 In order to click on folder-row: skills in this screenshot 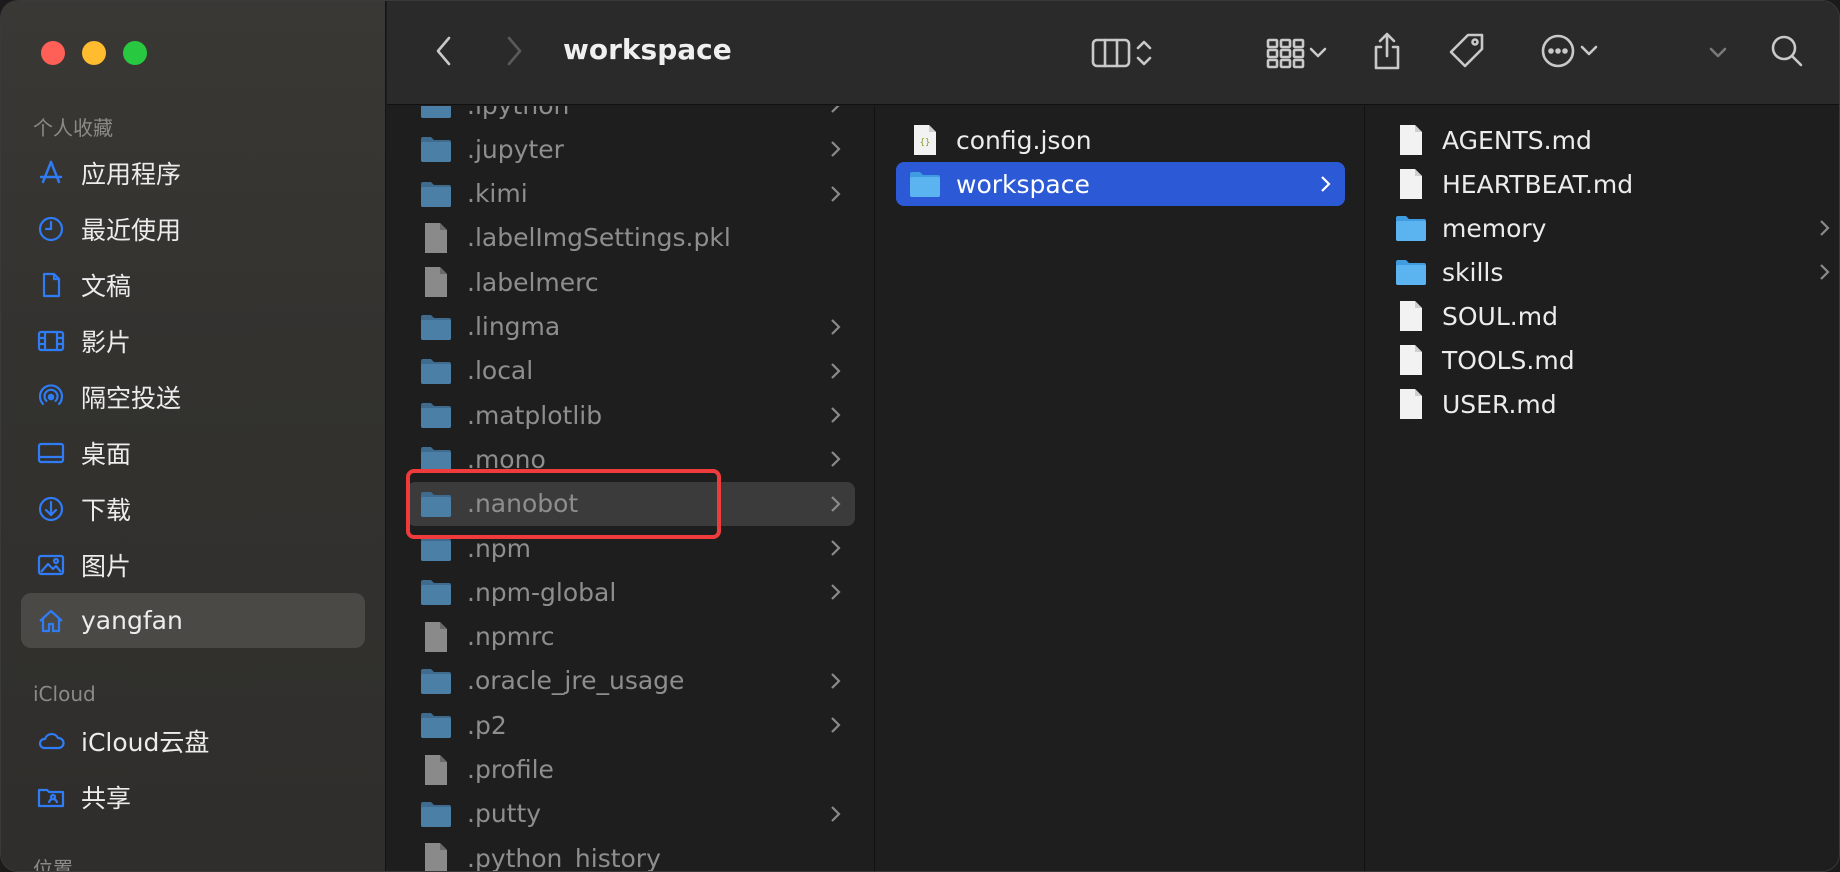, I will do `click(1616, 272)`.